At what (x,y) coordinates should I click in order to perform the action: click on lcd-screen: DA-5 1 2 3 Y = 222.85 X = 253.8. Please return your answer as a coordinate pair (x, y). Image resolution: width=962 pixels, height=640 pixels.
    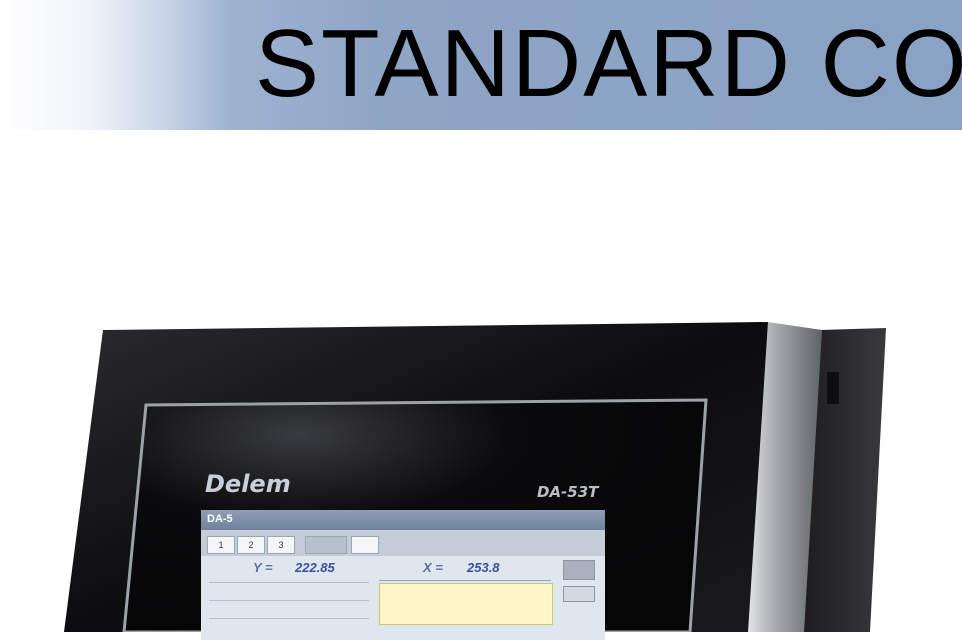
    Looking at the image, I should click on (403, 575).